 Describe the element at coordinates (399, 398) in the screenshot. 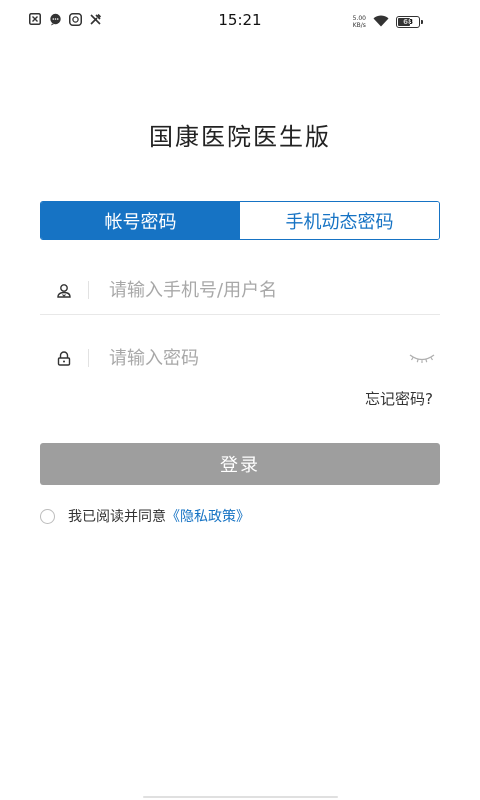

I see `forgot-password-link: 忘记密码?` at that location.